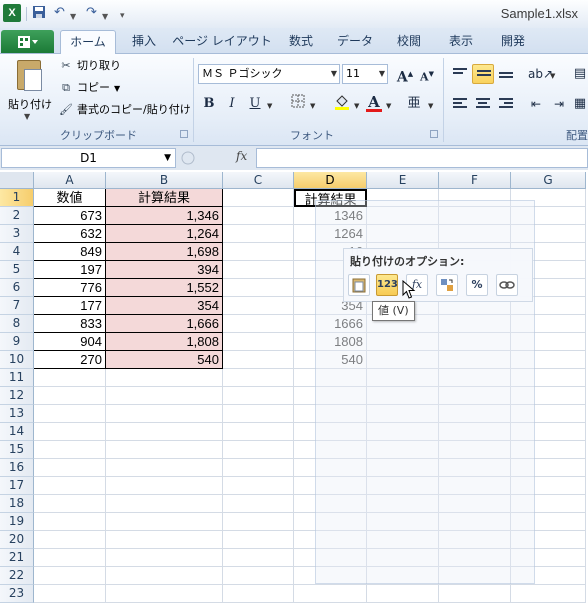 This screenshot has width=588, height=605. I want to click on tab-developer: 開発, so click(513, 42).